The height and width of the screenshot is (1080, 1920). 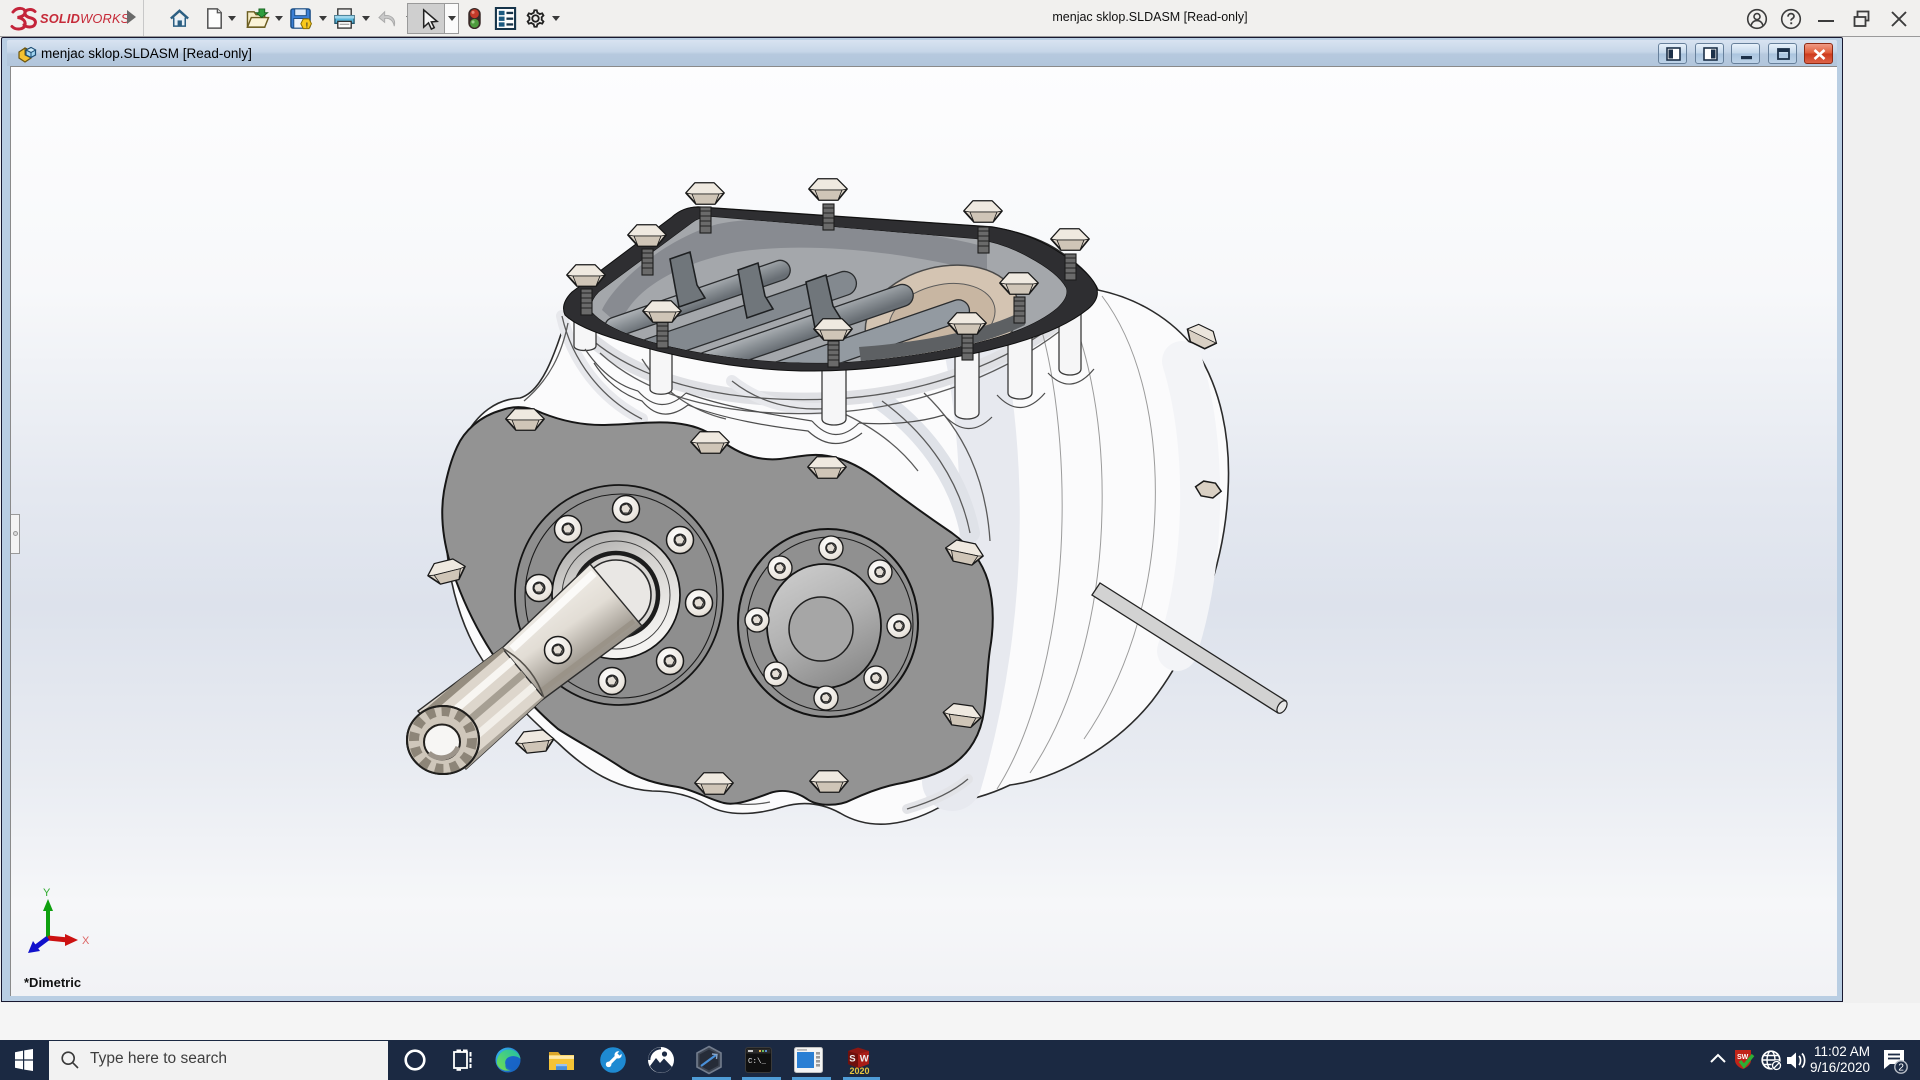 What do you see at coordinates (757, 1062) in the screenshot?
I see `svg-text: C:\_` at bounding box center [757, 1062].